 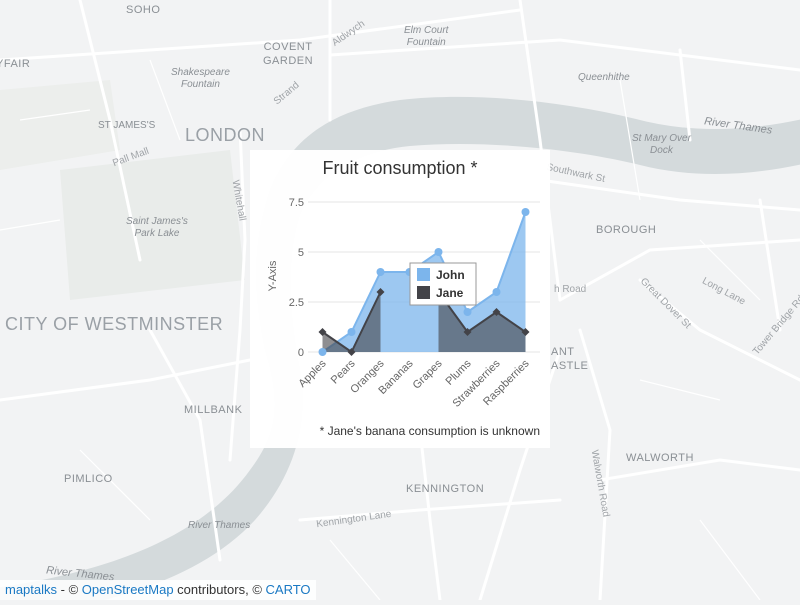 What do you see at coordinates (380, 272) in the screenshot?
I see `point-john-oranges` at bounding box center [380, 272].